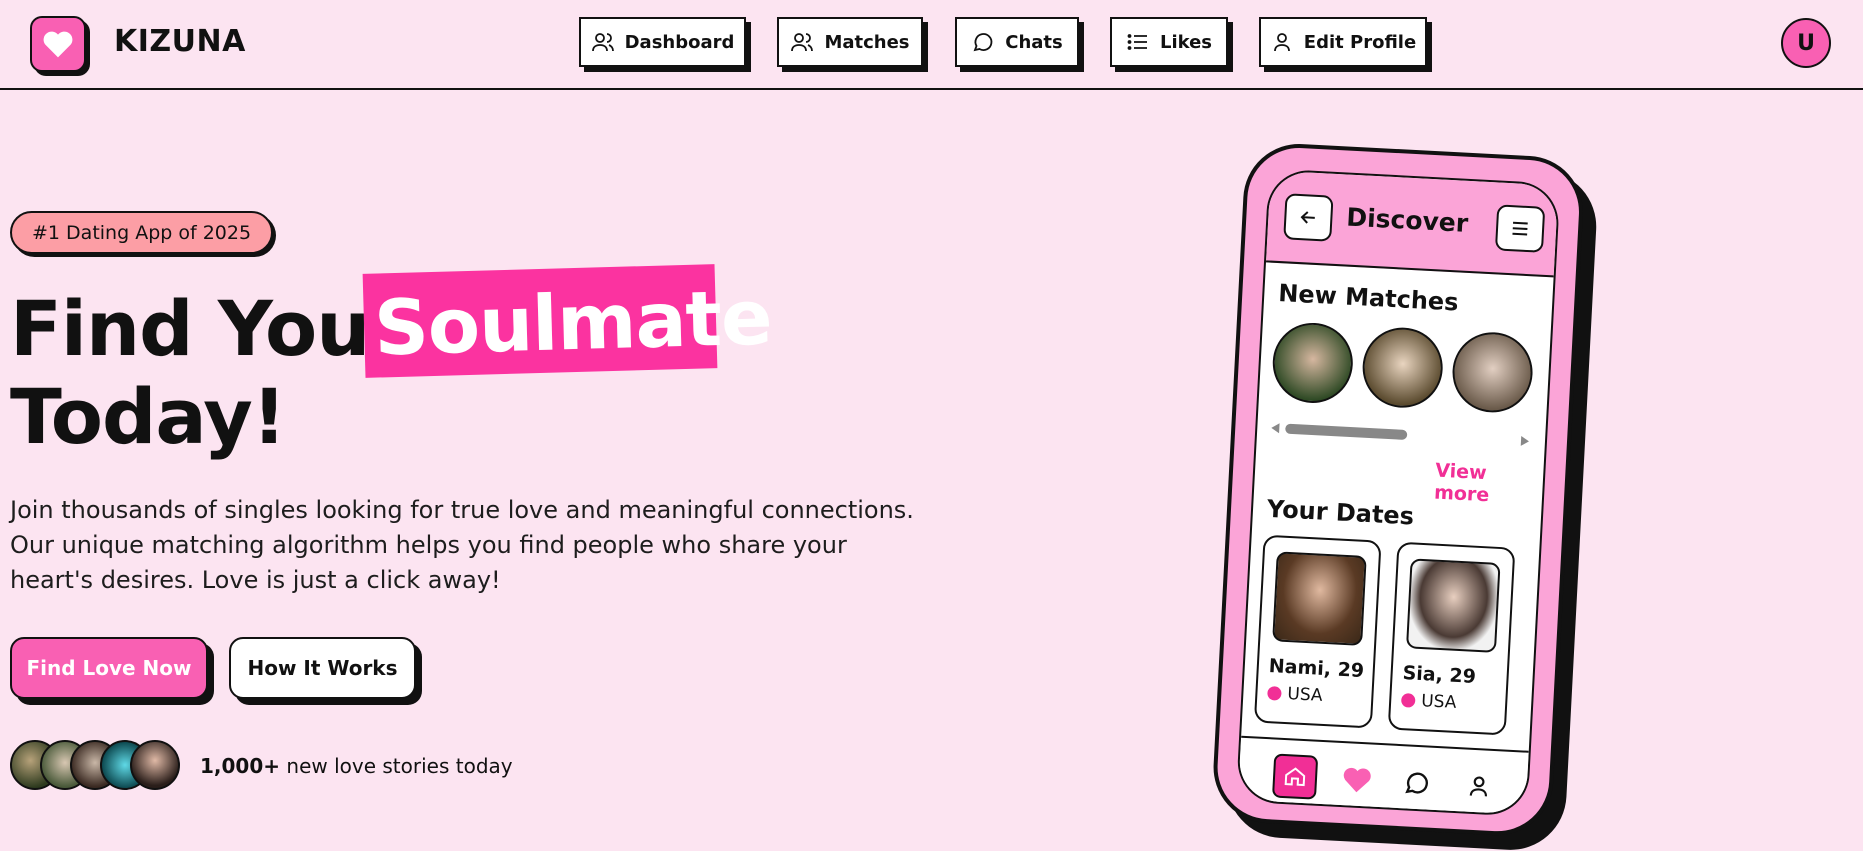 This screenshot has height=851, width=1863. Describe the element at coordinates (240, 766) in the screenshot. I see `stories-count: 1,000+` at that location.